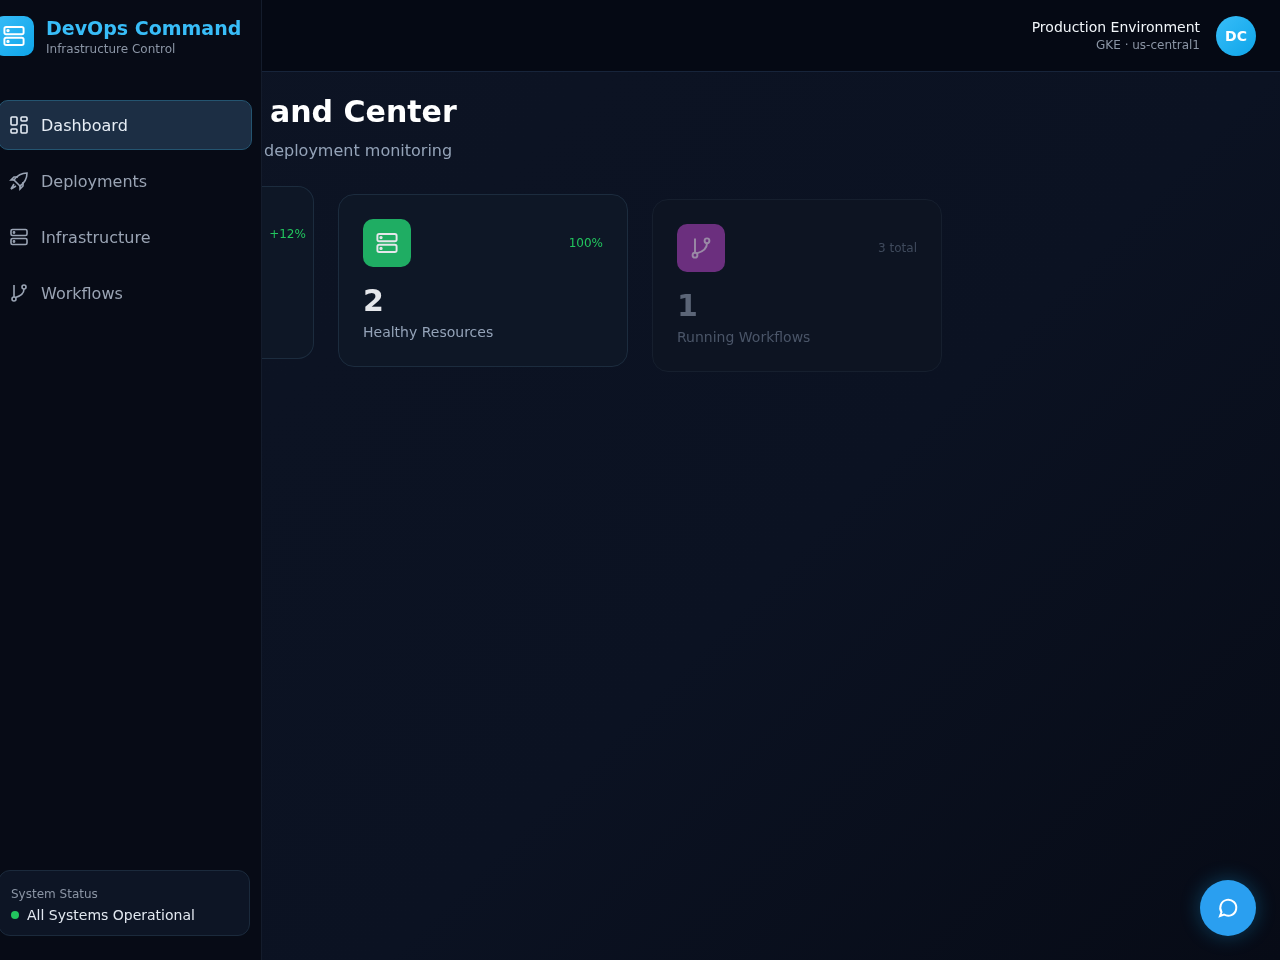 The height and width of the screenshot is (960, 1280). Describe the element at coordinates (111, 915) in the screenshot. I see `status-text: All Systems Operational` at that location.